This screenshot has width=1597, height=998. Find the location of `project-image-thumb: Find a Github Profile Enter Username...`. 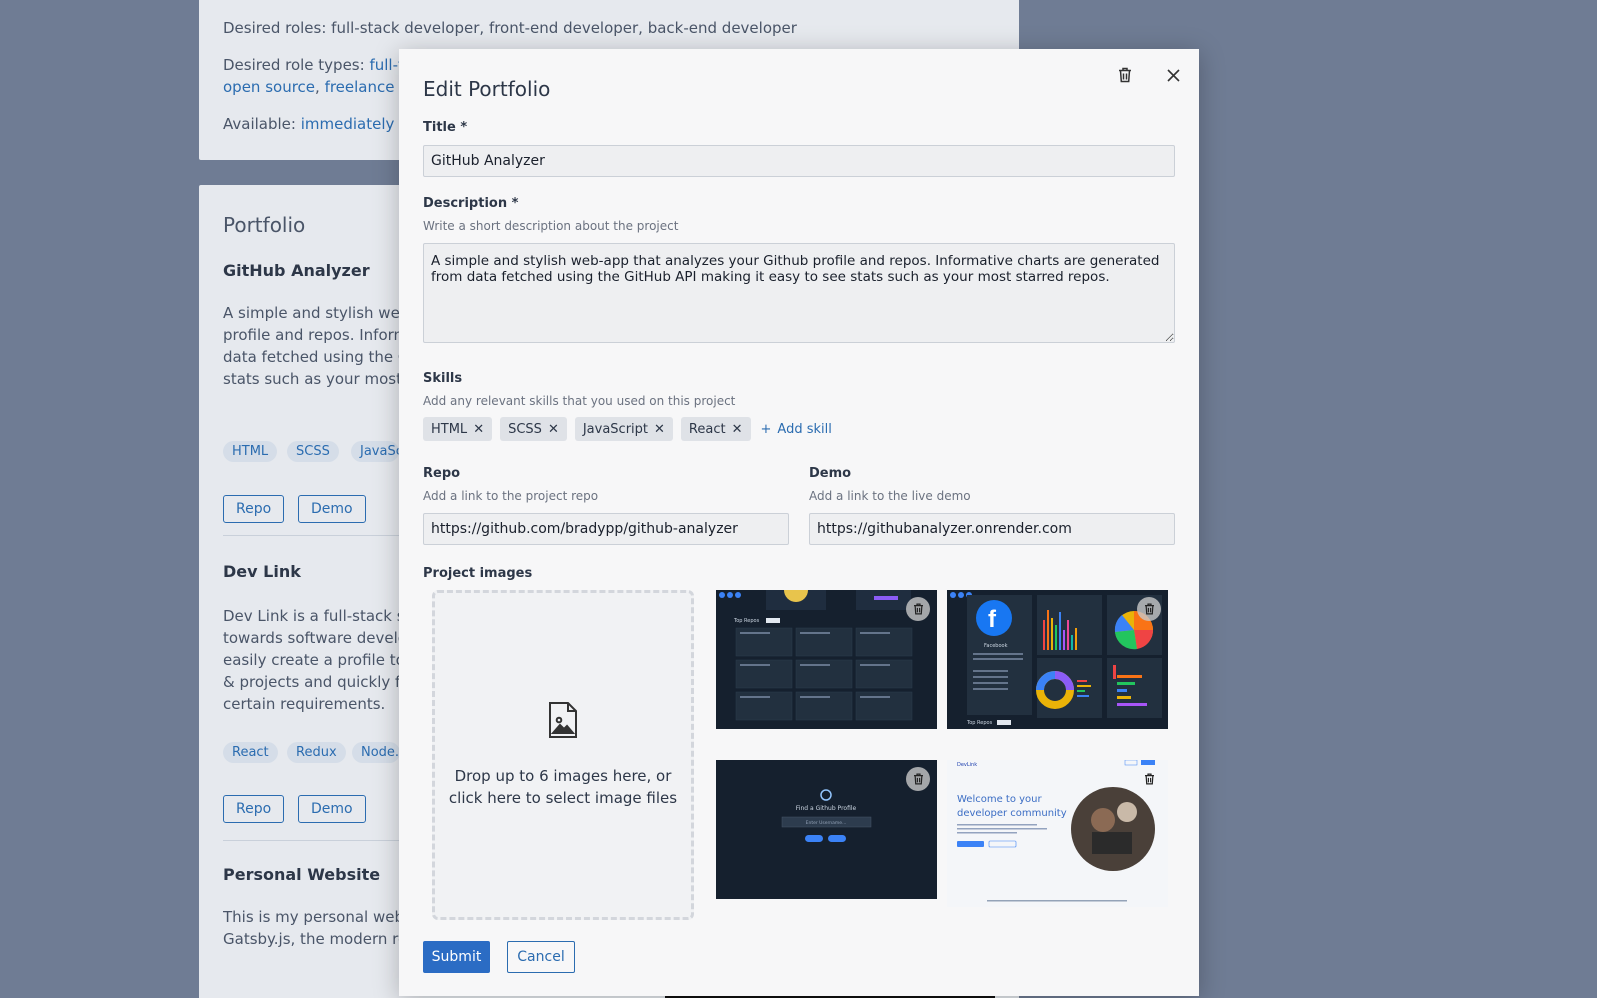

project-image-thumb: Find a Github Profile Enter Username... is located at coordinates (826, 829).